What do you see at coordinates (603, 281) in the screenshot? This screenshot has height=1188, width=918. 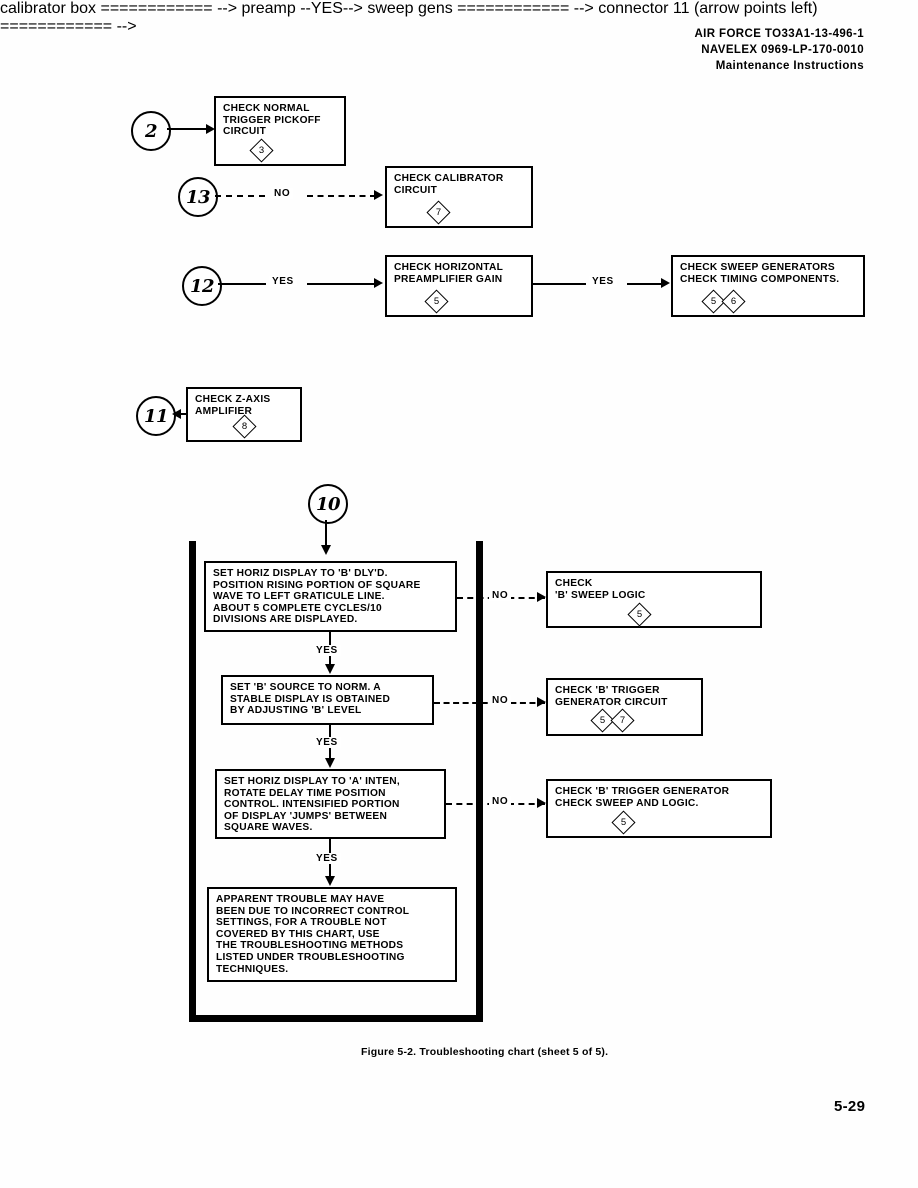 I see `branch-label-yes-preamp: YES` at bounding box center [603, 281].